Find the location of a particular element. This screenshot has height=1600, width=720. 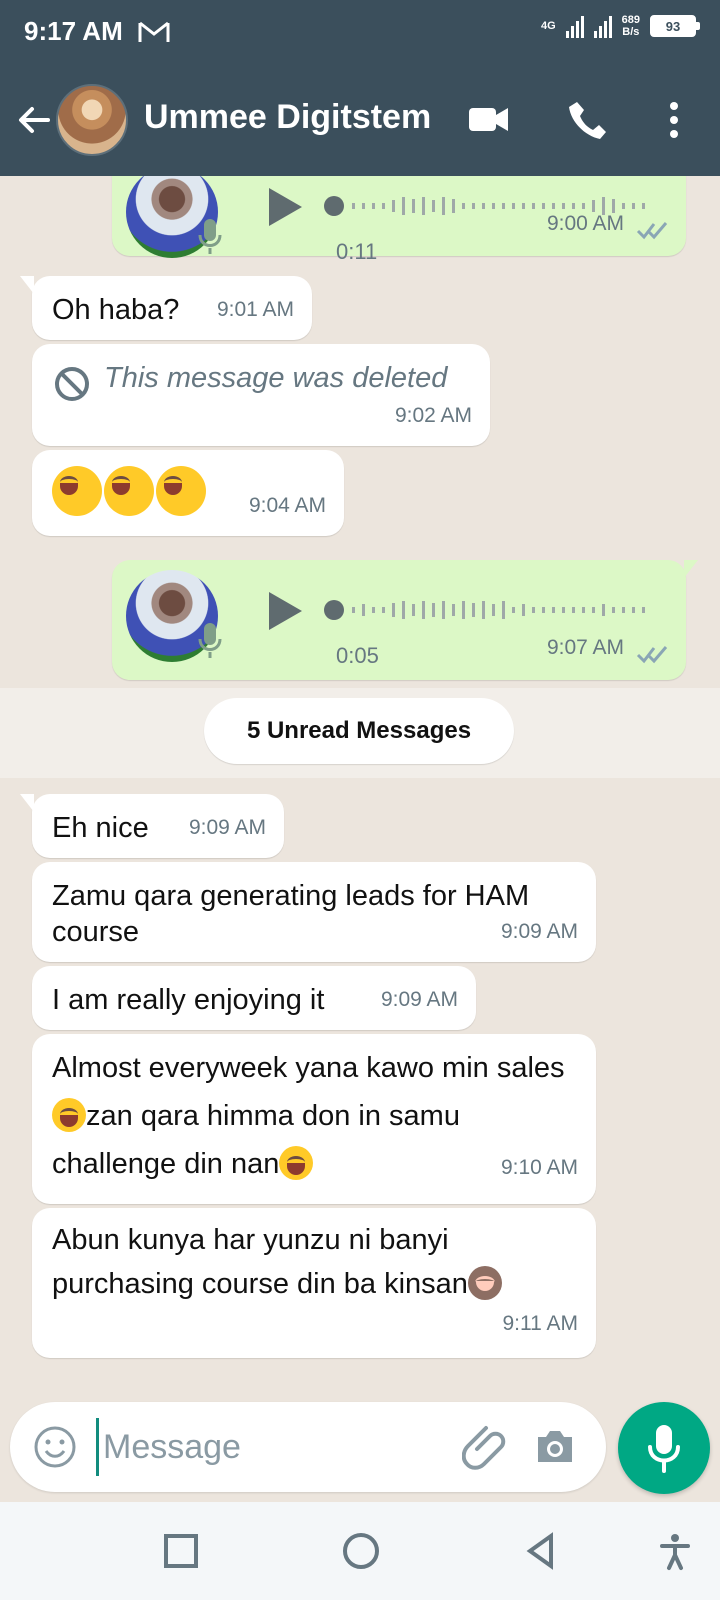

status-bar: 9:17 AM 4G 689 B/s 93 is located at coordinates (360, 32).